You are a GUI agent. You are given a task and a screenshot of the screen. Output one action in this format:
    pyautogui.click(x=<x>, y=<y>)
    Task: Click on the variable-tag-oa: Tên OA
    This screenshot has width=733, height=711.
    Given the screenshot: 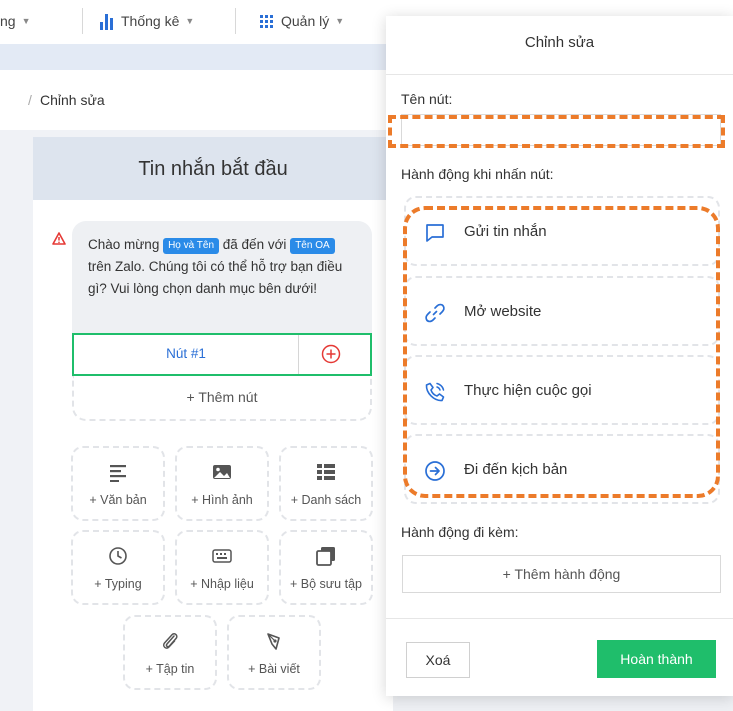 What is the action you would take?
    pyautogui.click(x=312, y=246)
    